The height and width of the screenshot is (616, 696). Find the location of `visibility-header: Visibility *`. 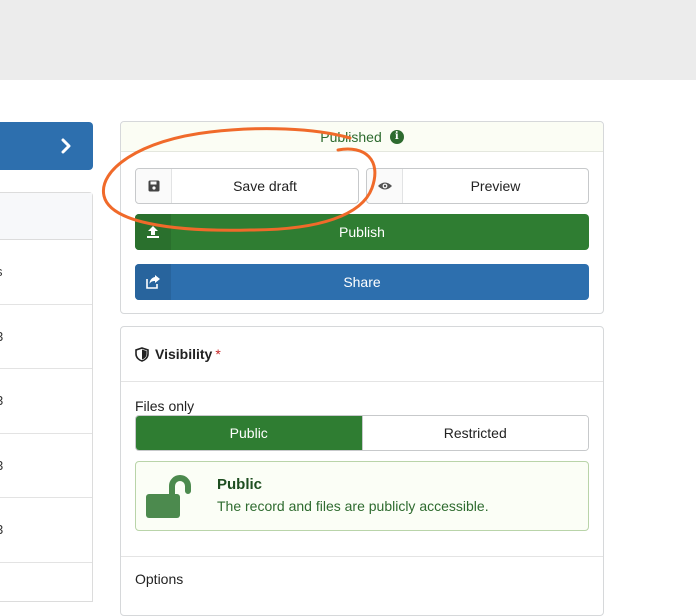

visibility-header: Visibility * is located at coordinates (362, 354).